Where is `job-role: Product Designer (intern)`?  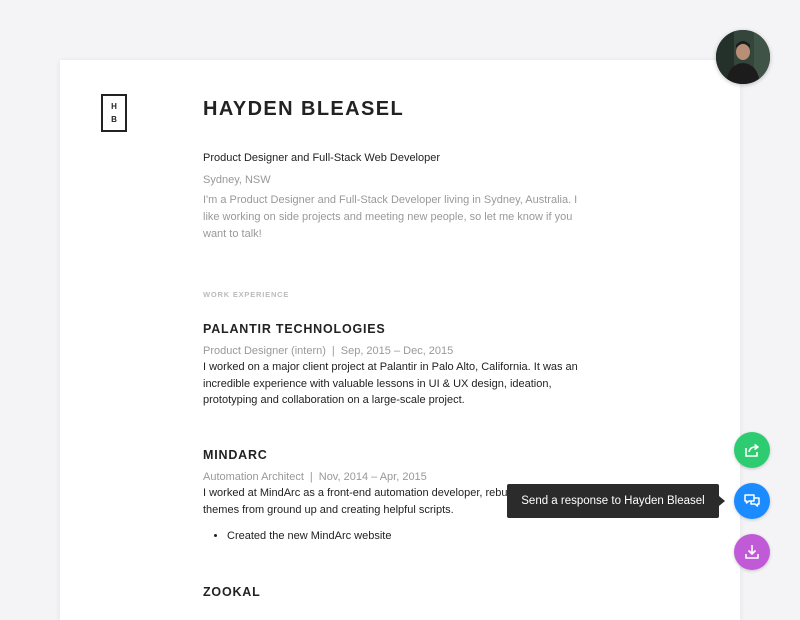 job-role: Product Designer (intern) is located at coordinates (264, 351).